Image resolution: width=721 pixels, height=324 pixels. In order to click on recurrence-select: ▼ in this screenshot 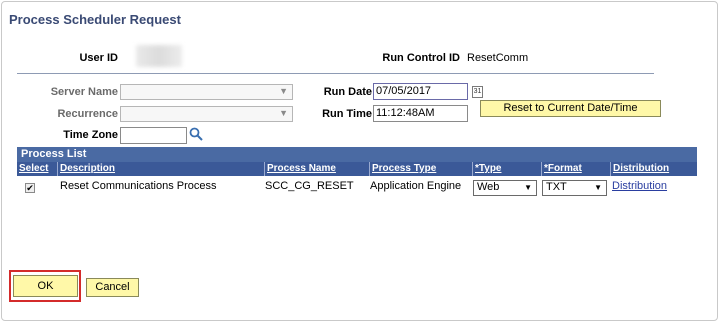, I will do `click(206, 114)`.